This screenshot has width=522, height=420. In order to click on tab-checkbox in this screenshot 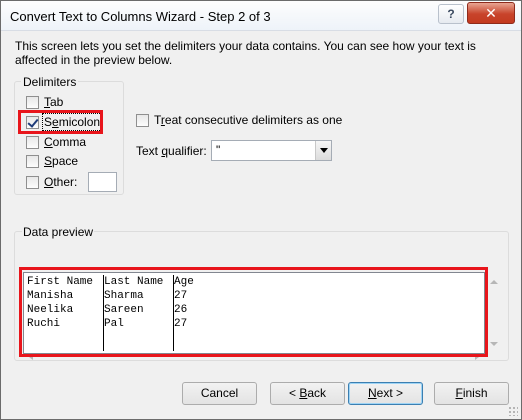, I will do `click(32, 102)`.